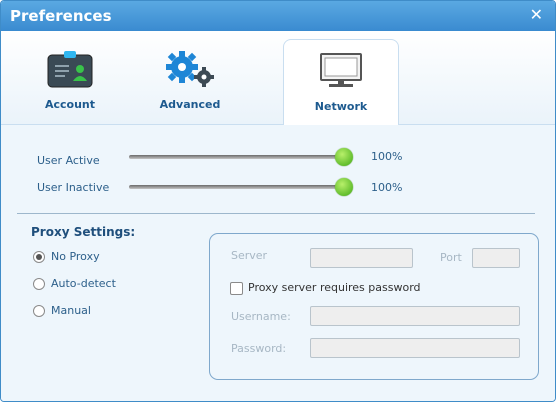 The height and width of the screenshot is (402, 556). Describe the element at coordinates (39, 311) in the screenshot. I see `radio-manual` at that location.